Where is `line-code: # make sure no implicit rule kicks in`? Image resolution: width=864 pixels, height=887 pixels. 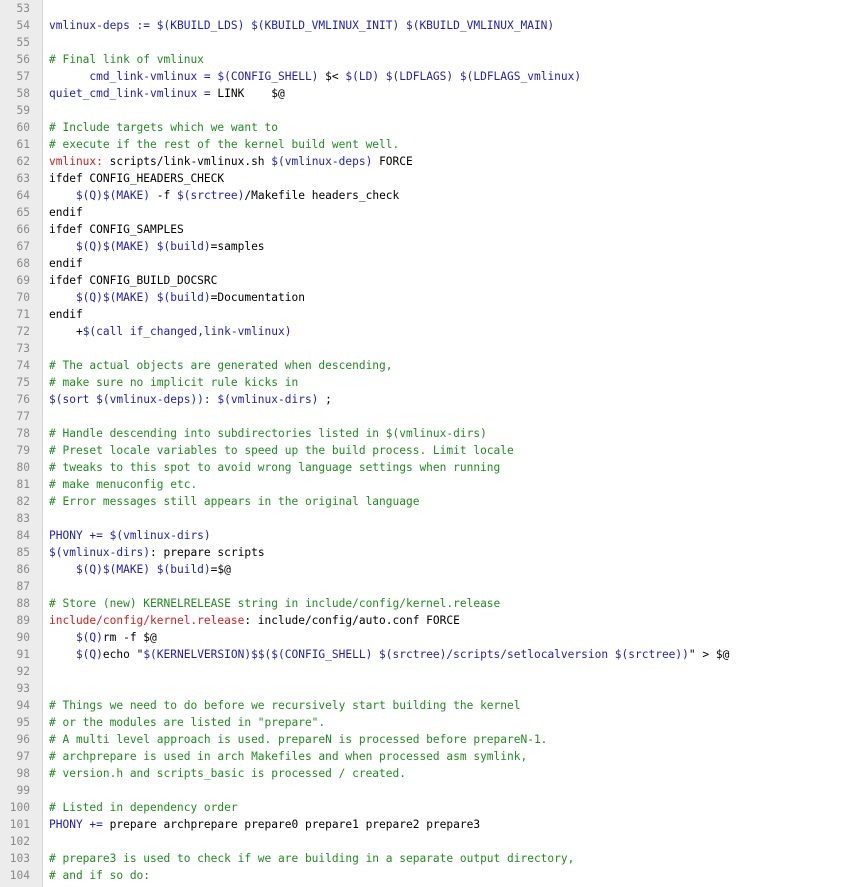
line-code: # make sure no implicit rule kicks in is located at coordinates (173, 382).